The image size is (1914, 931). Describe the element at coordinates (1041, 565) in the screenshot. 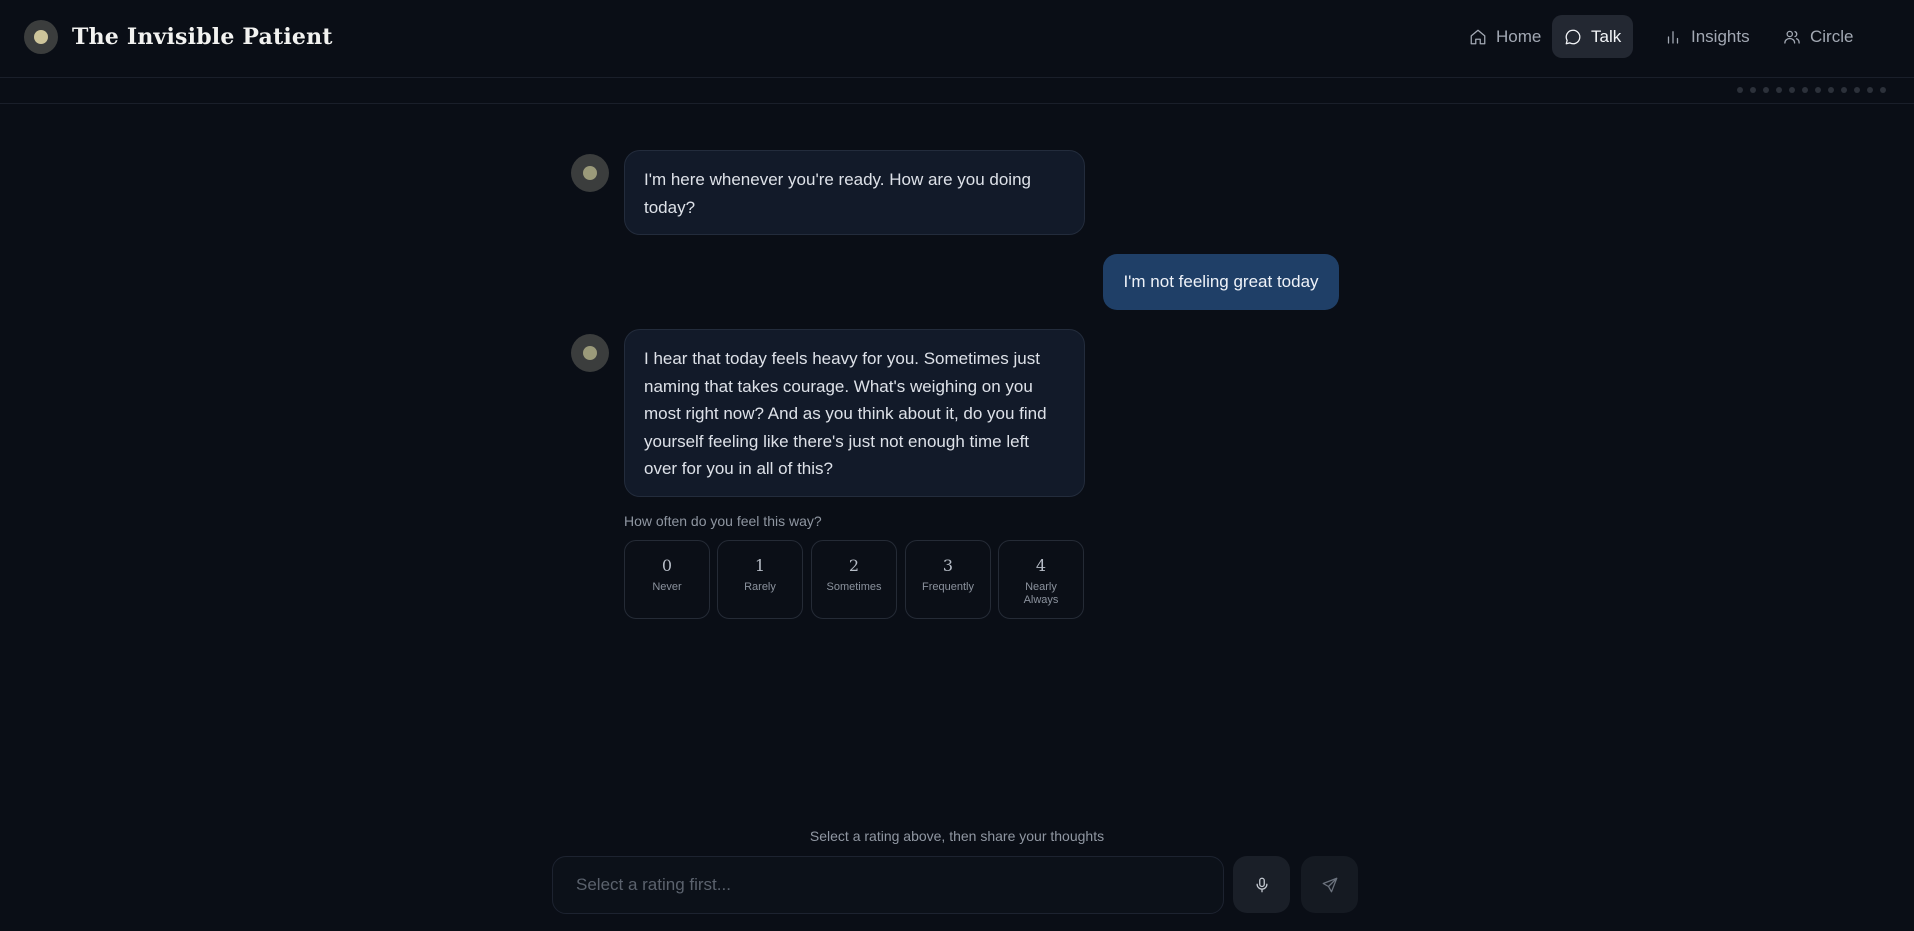

I see `rating-value: 4` at that location.